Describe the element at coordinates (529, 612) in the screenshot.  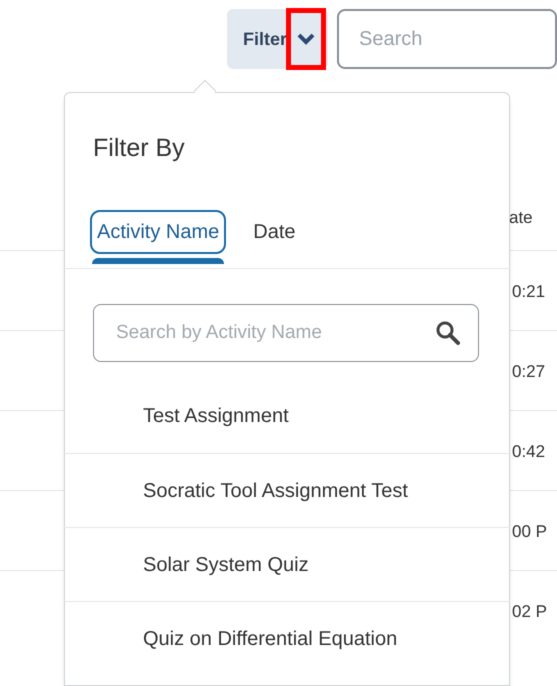
I see `table-cell-text: 02 P` at that location.